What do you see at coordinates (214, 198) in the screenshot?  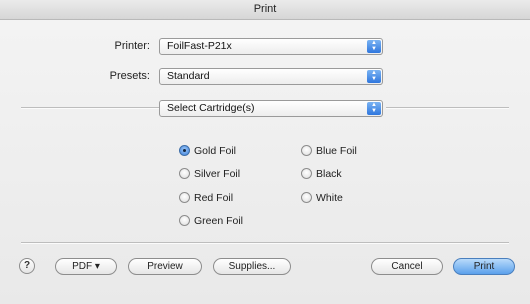 I see `radio-label: Red Foil` at bounding box center [214, 198].